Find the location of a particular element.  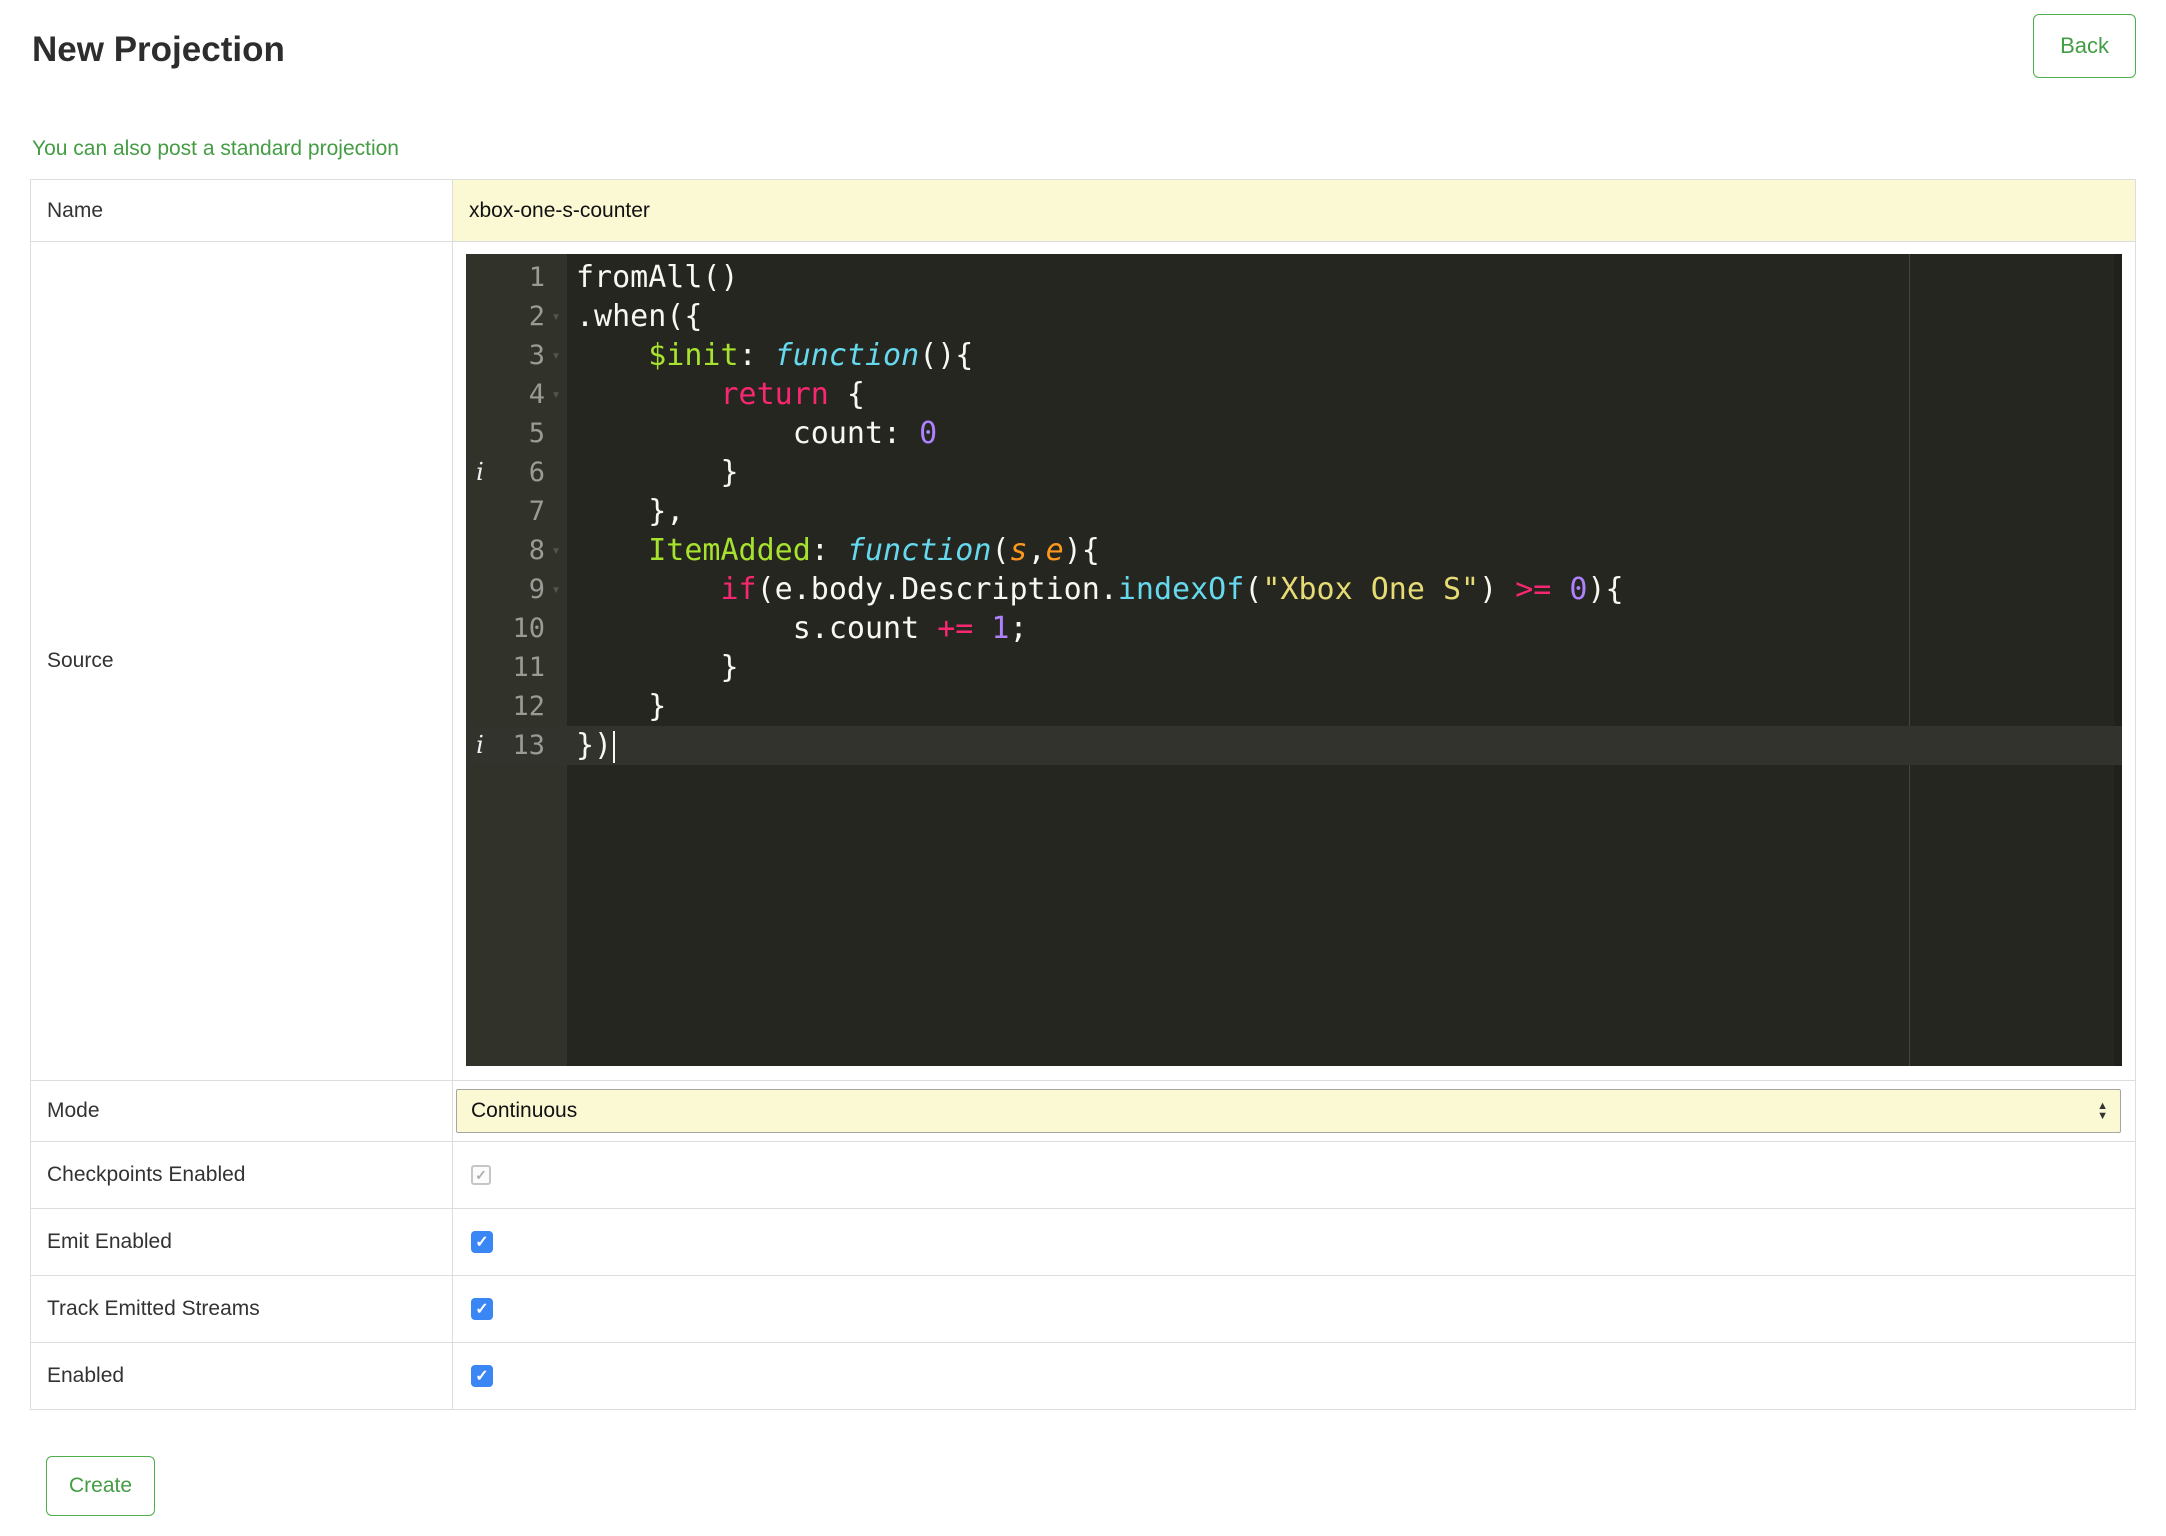

track-emitted-checkbox: ✓ is located at coordinates (482, 1309).